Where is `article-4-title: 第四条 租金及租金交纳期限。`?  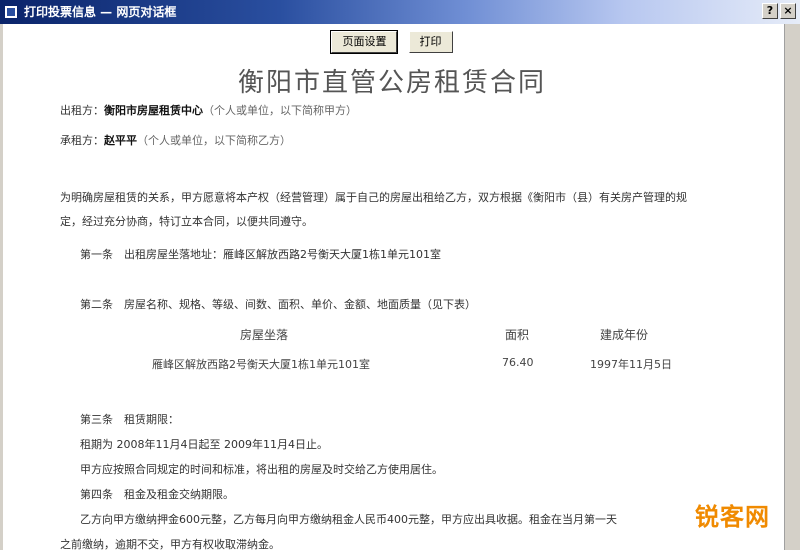 article-4-title: 第四条 租金及租金交纳期限。 is located at coordinates (157, 494).